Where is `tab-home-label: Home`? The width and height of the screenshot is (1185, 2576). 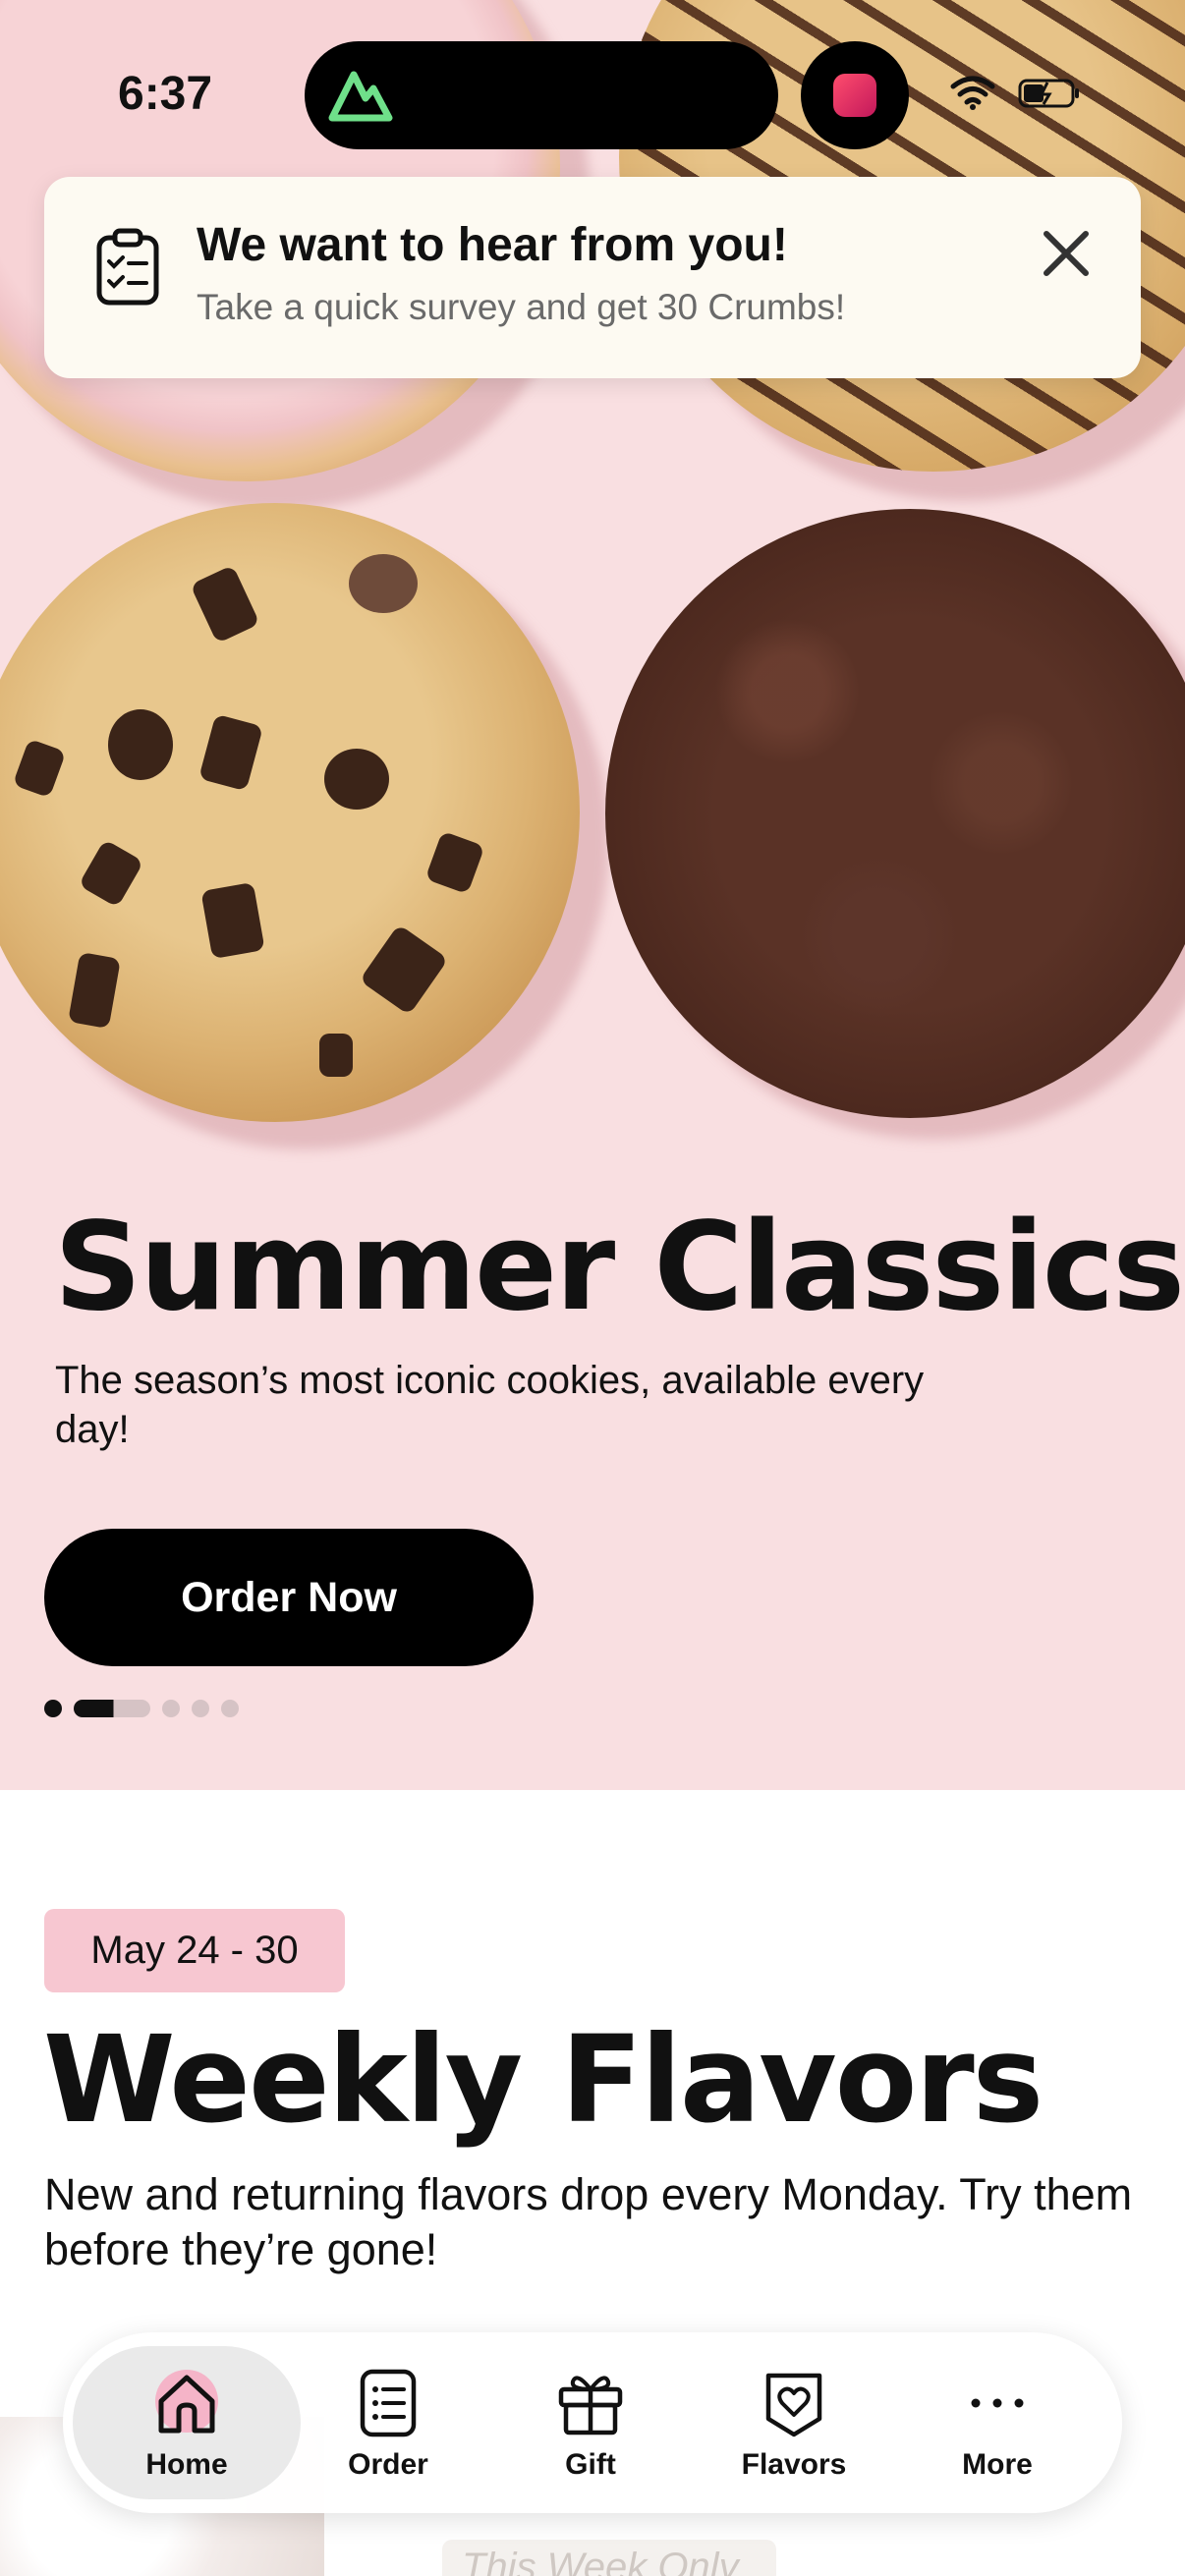 tab-home-label: Home is located at coordinates (186, 2464).